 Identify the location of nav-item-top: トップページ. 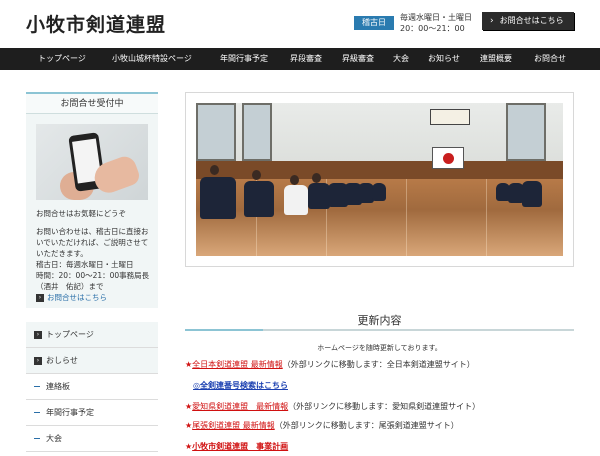
(62, 59).